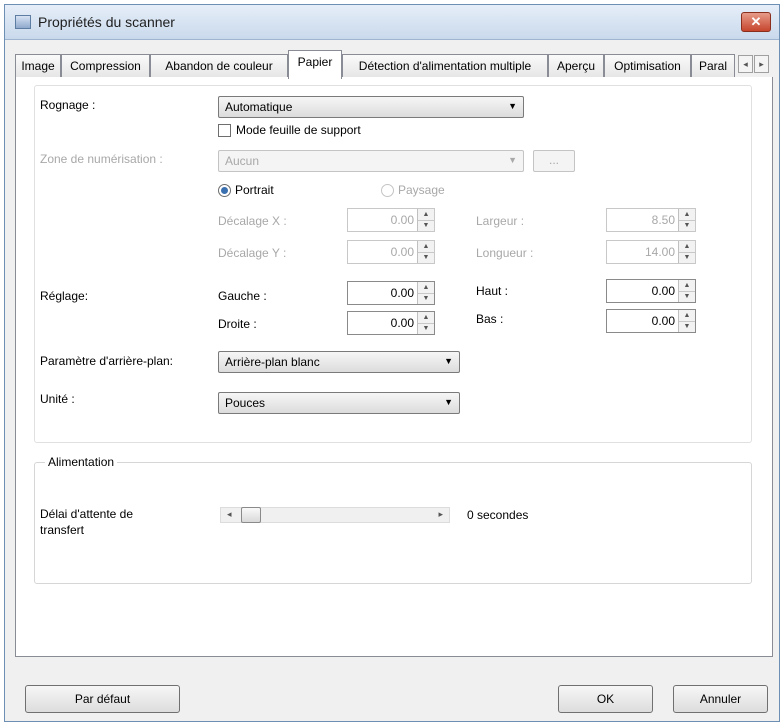 This screenshot has height=726, width=784. I want to click on zone-numerisation-label: Zone de numérisation :, so click(101, 159).